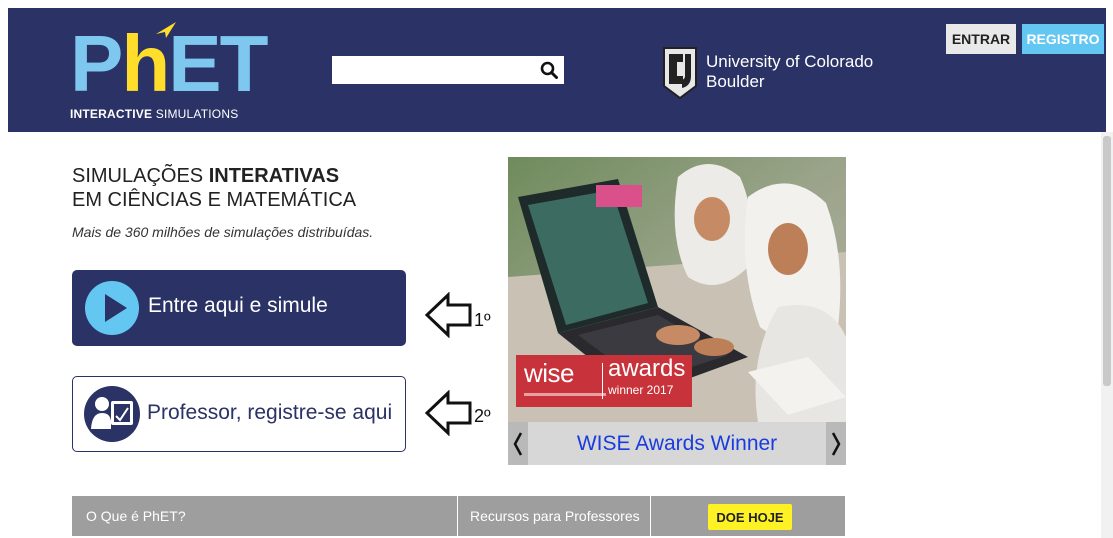  I want to click on play-icon, so click(112, 308).